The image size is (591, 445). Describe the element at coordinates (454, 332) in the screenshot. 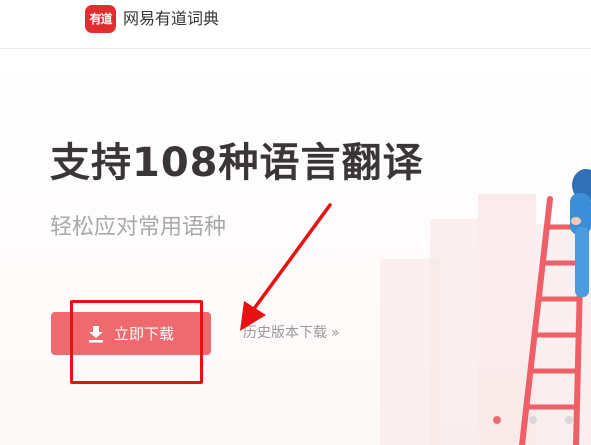

I see `background-building` at that location.